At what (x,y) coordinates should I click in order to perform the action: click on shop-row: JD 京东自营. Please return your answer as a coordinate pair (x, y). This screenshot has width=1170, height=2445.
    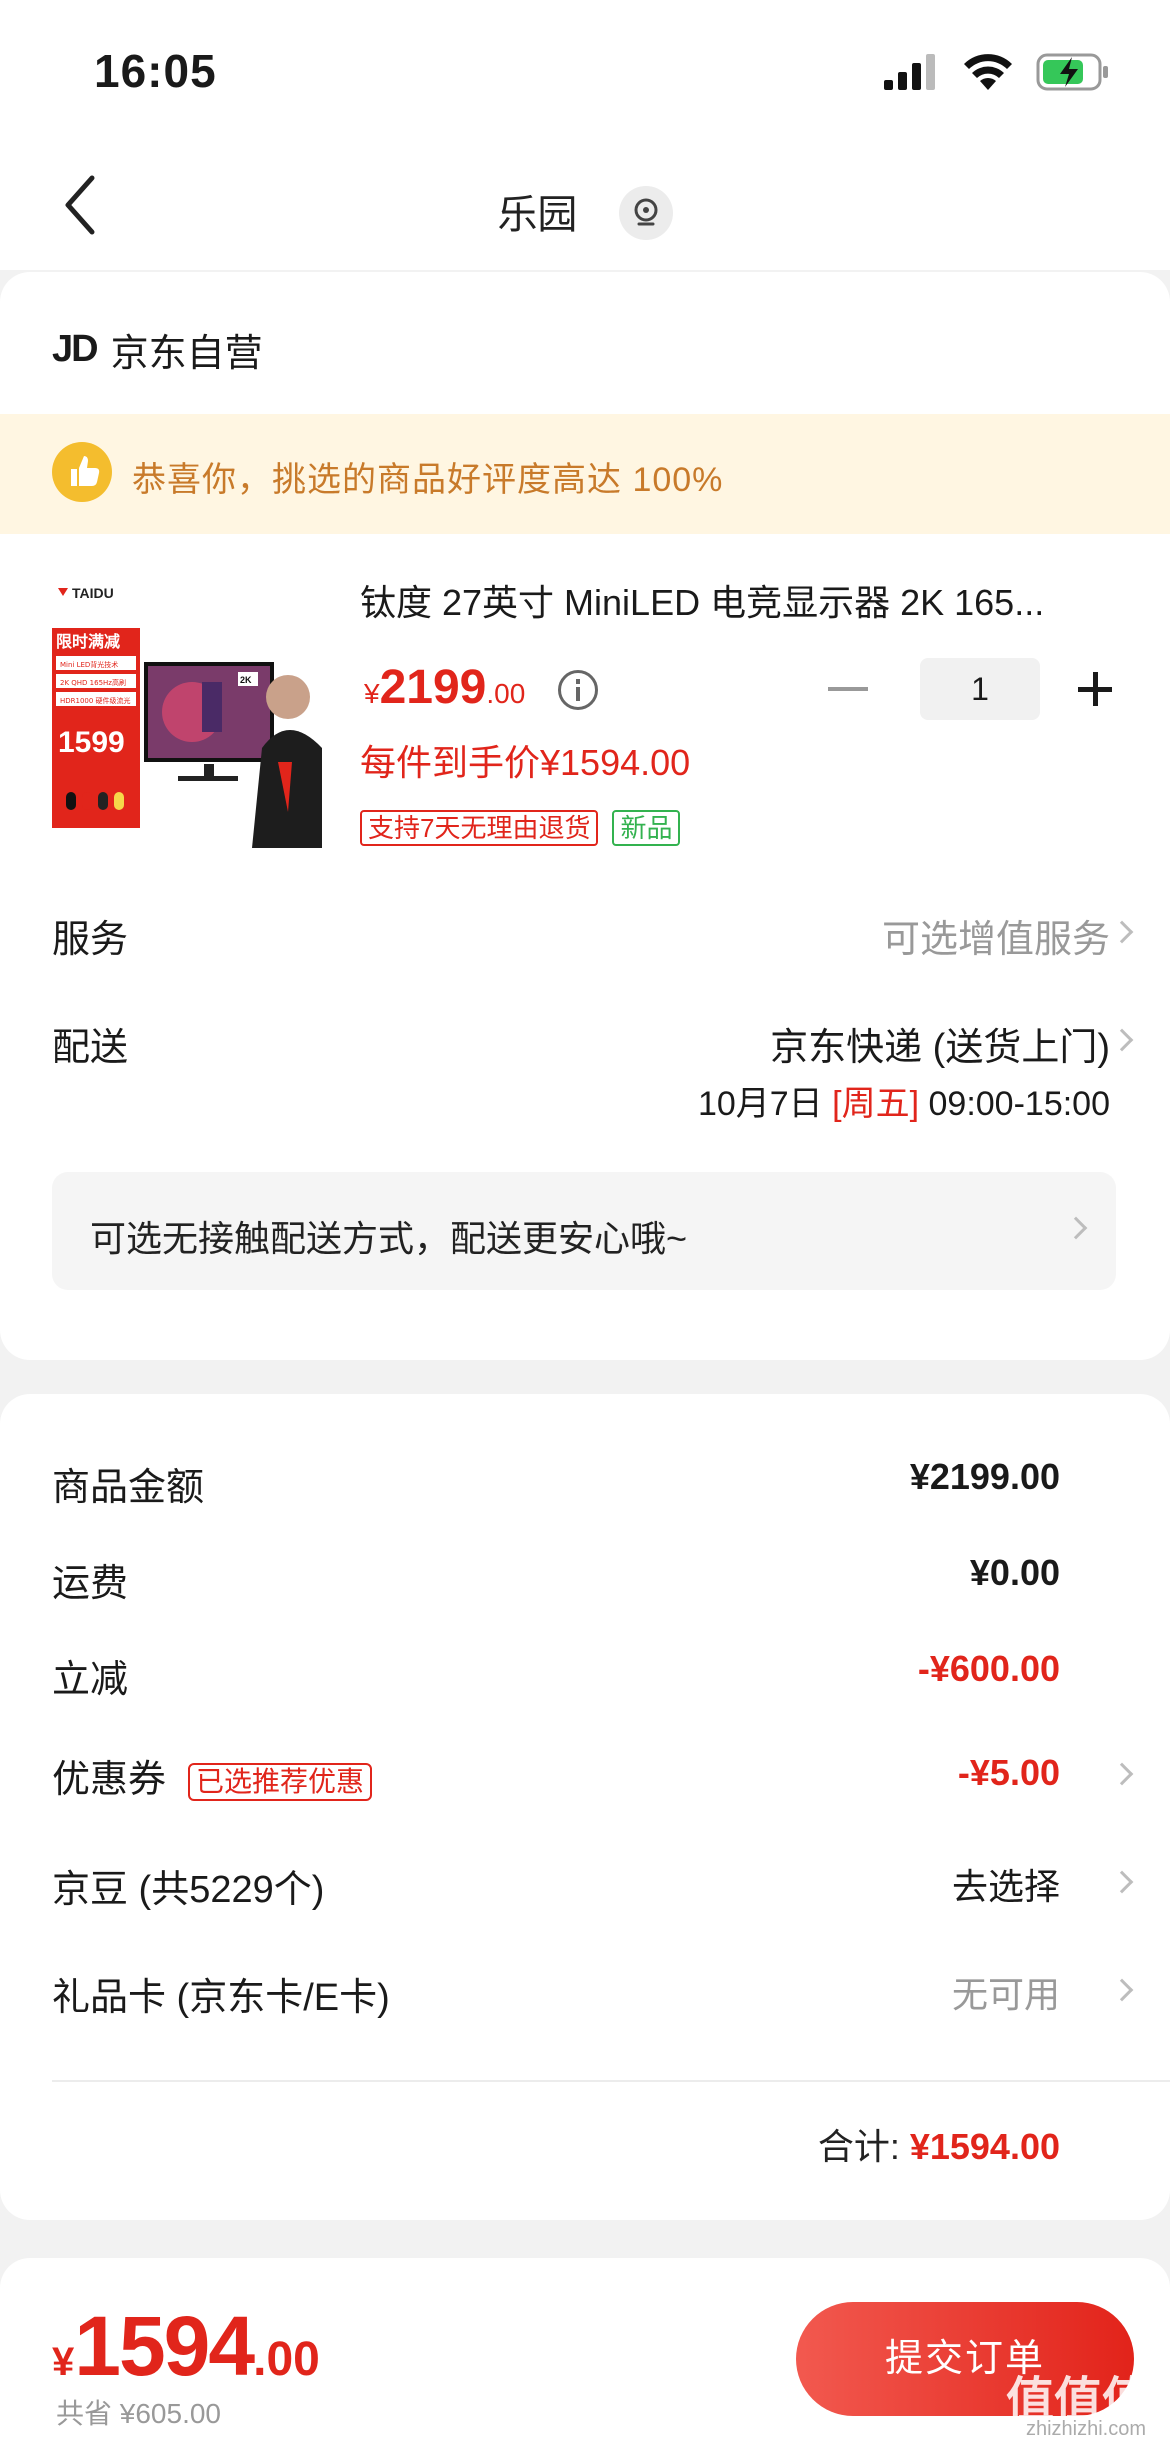
    Looking at the image, I should click on (157, 349).